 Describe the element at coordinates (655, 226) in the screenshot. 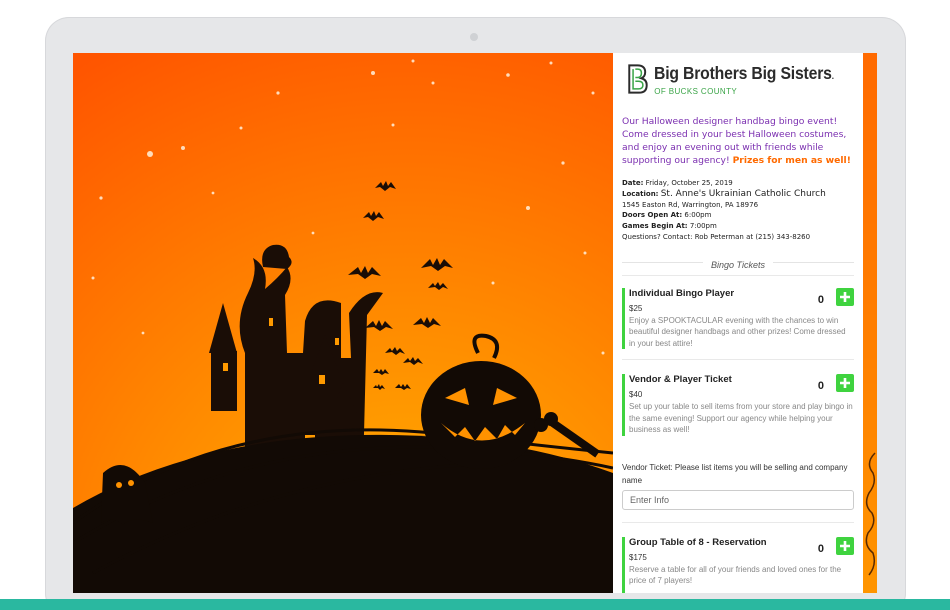

I see `games-label: Games Begin At:` at that location.